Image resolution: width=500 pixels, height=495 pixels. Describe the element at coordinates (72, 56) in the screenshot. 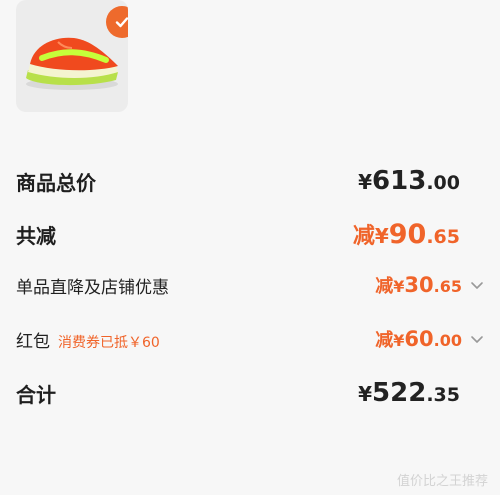

I see `product-thumbnail` at that location.